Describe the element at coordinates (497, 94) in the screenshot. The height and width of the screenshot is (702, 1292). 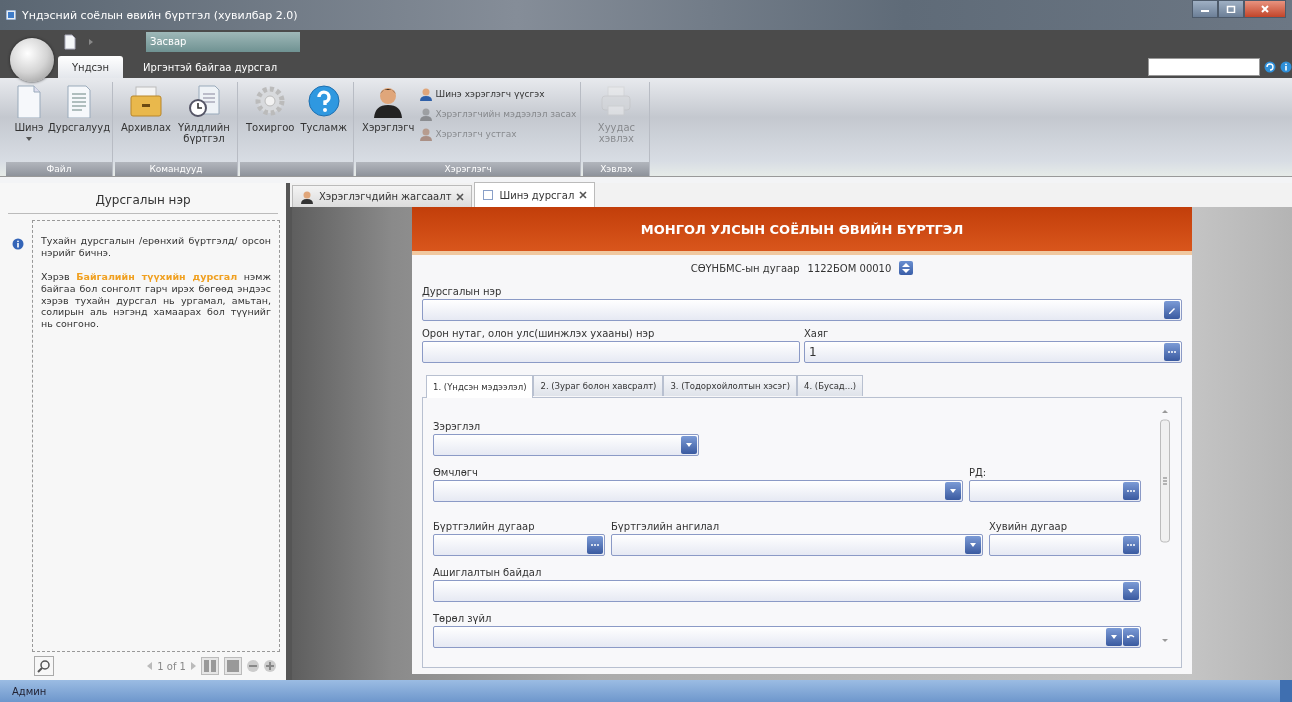
I see `ribbon-small-button: Шинэ хэрэглэгч үүсгэх` at that location.